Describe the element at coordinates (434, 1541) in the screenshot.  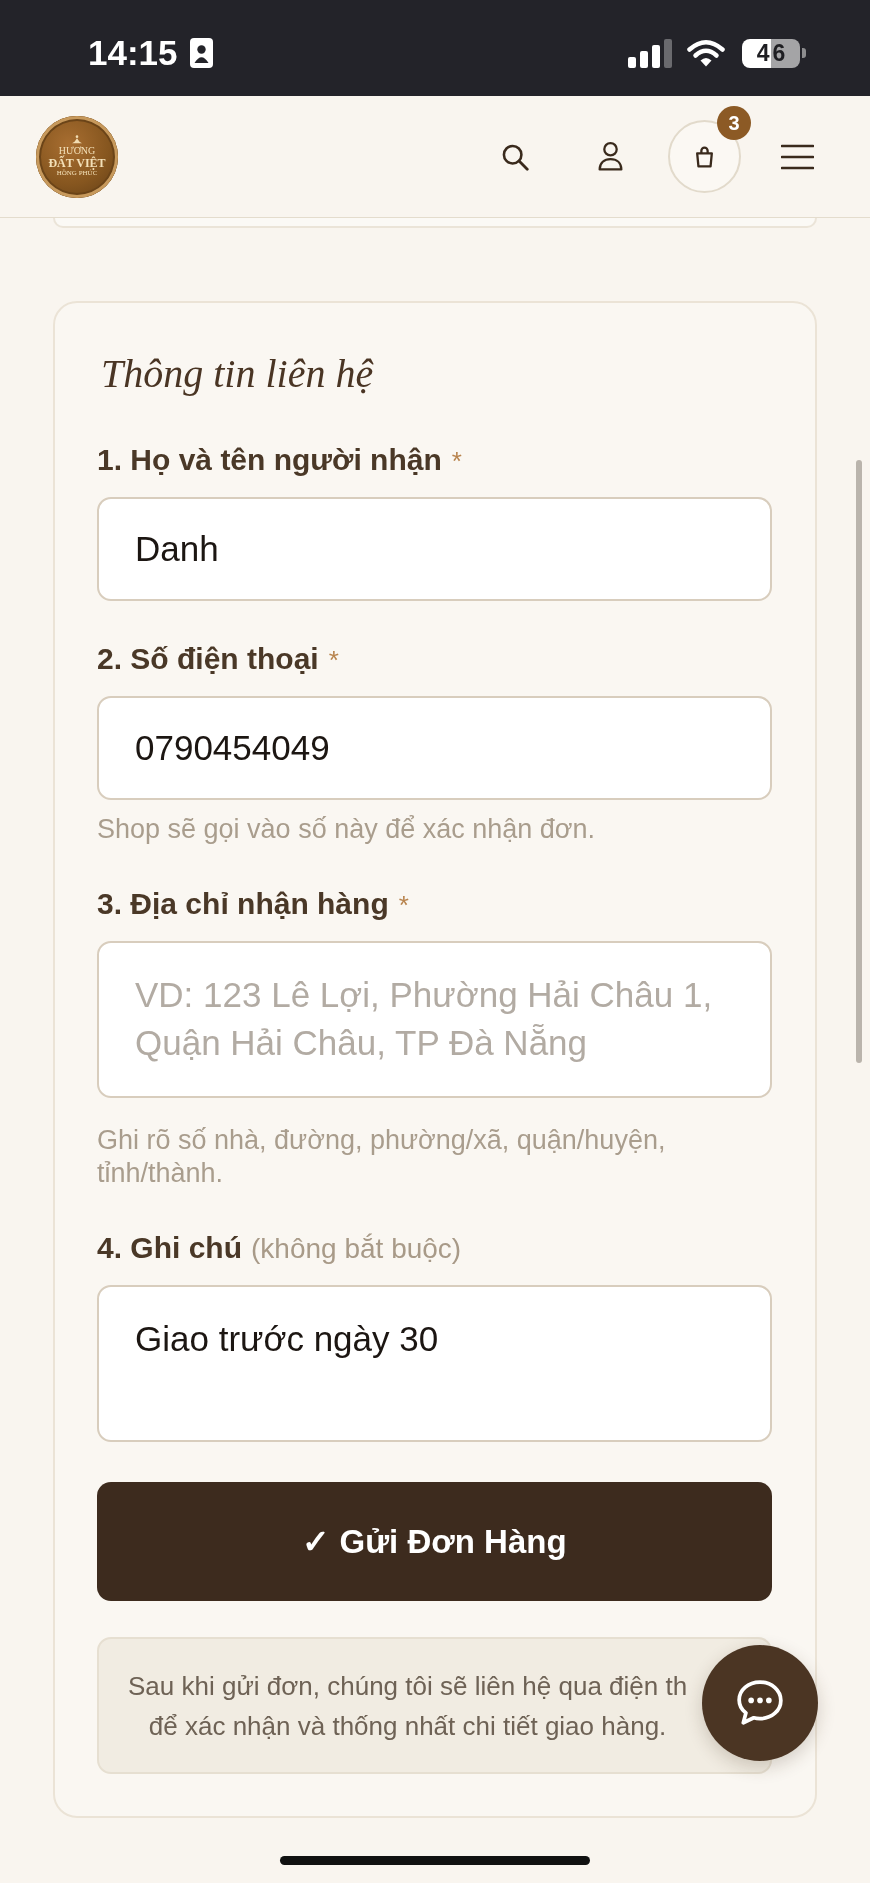
I see `submit-order-button: ✓ Gửi Đơn Hàng` at that location.